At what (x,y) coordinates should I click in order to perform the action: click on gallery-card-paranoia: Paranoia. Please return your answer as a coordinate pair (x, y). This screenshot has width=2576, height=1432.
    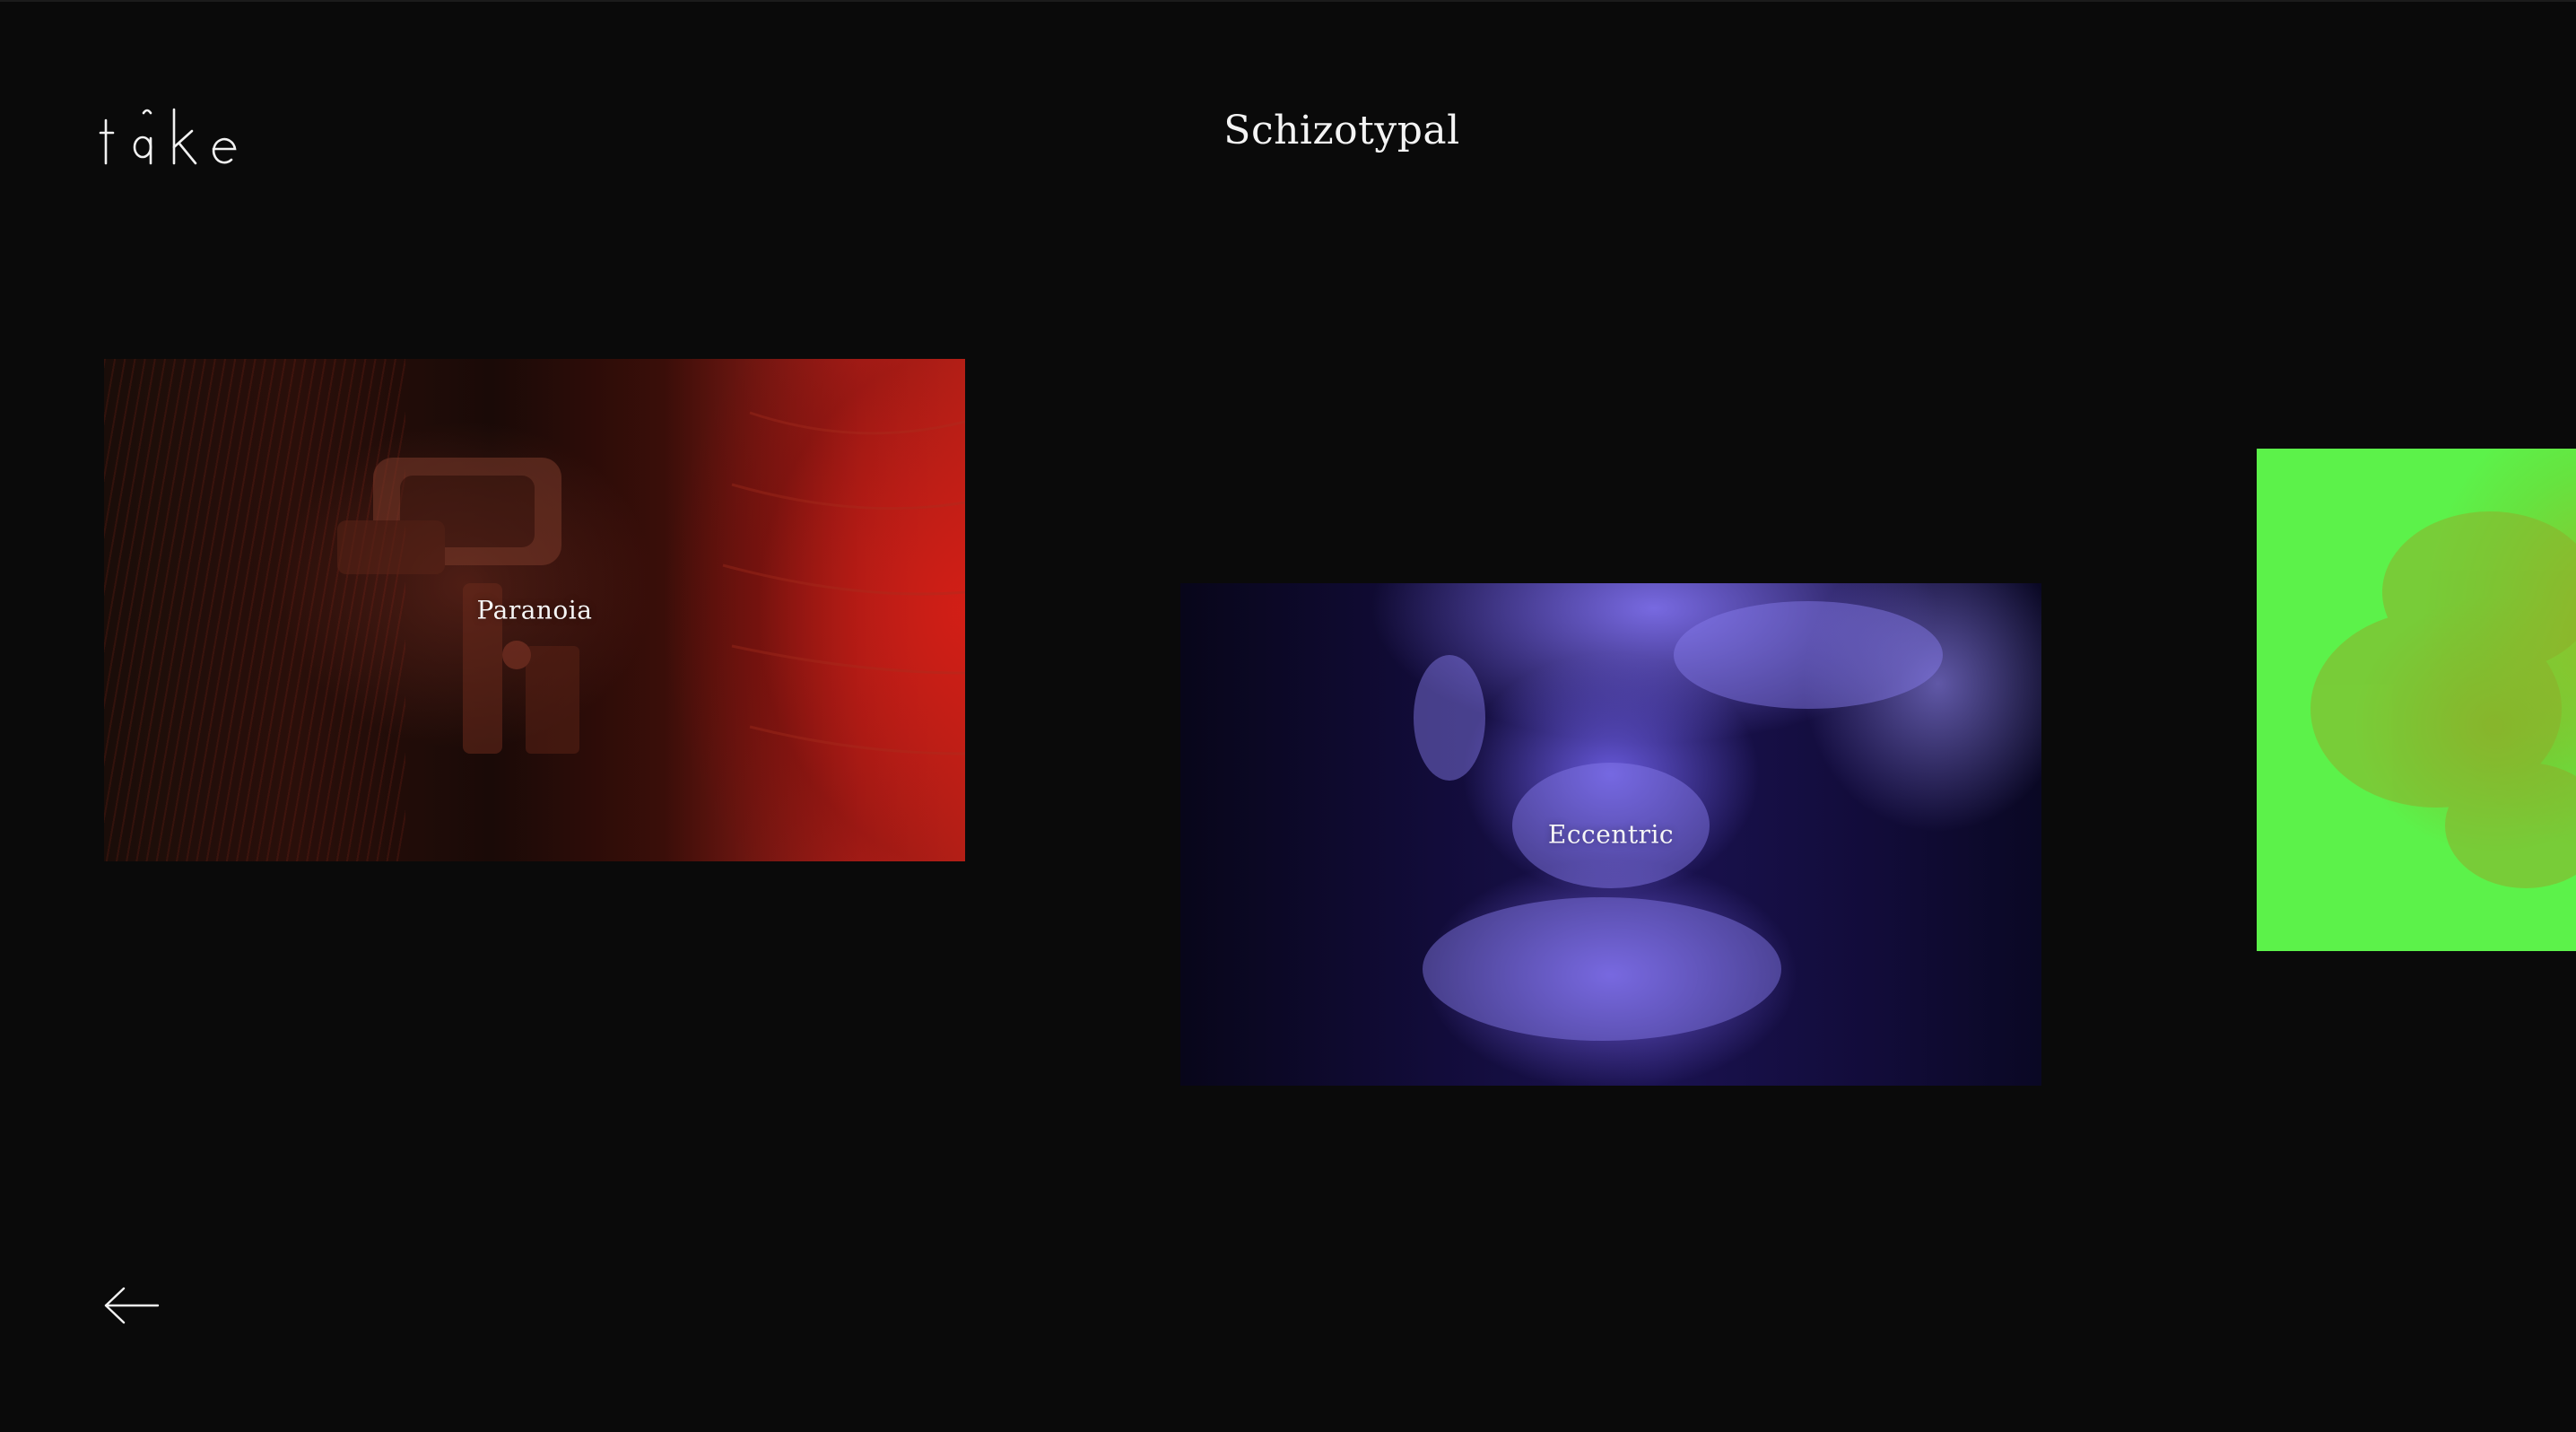
    Looking at the image, I should click on (534, 610).